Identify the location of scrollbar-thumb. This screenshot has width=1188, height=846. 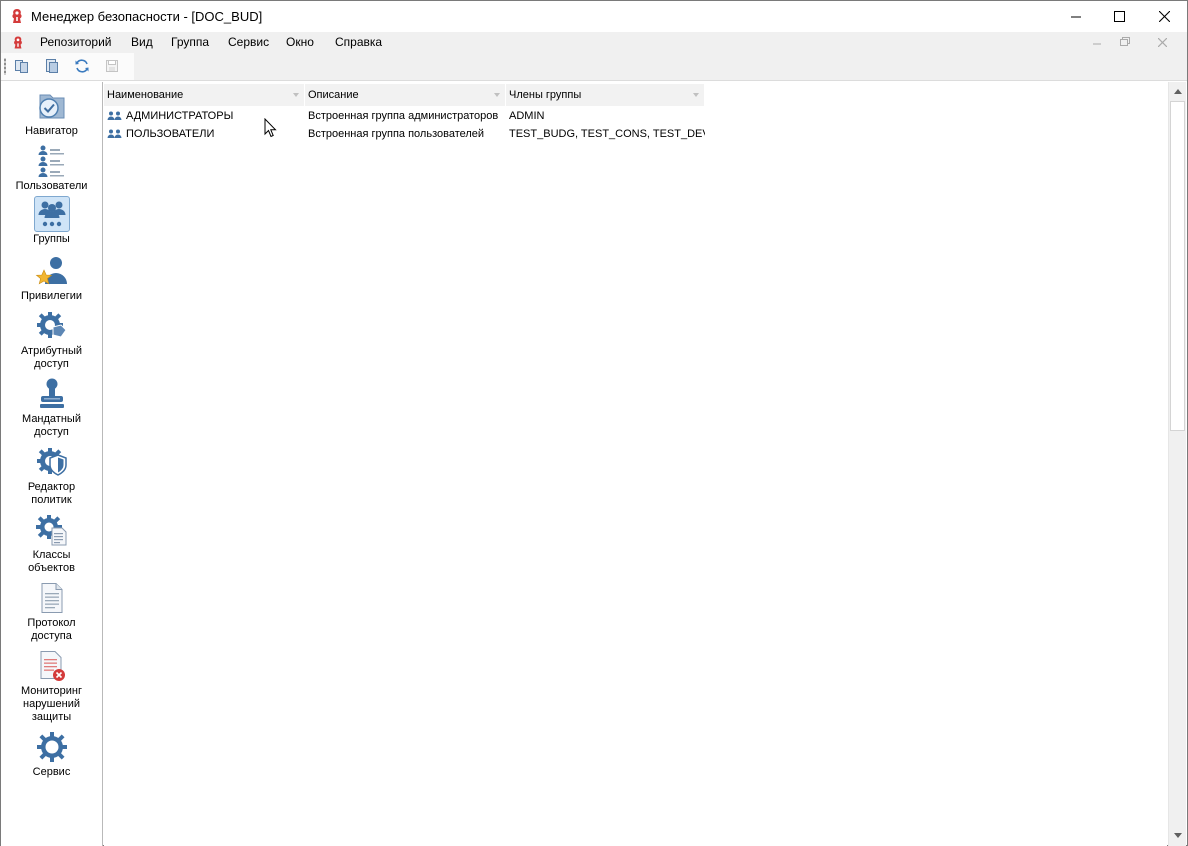
(1177, 266).